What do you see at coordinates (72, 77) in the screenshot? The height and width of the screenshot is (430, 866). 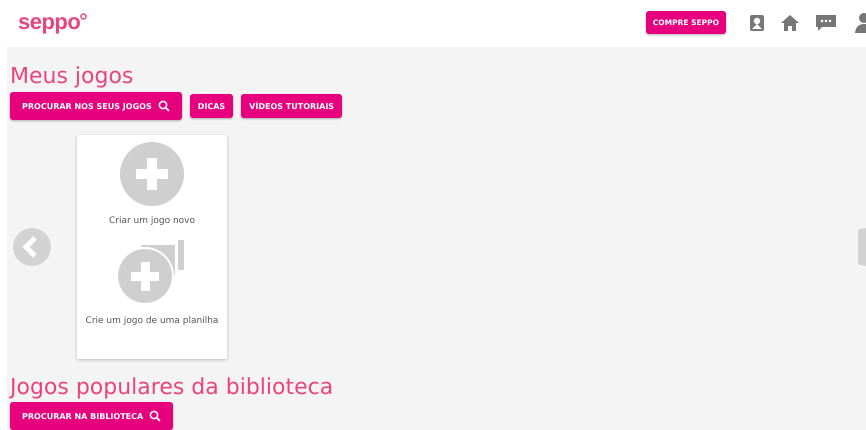 I see `section-title: Meus jogos` at bounding box center [72, 77].